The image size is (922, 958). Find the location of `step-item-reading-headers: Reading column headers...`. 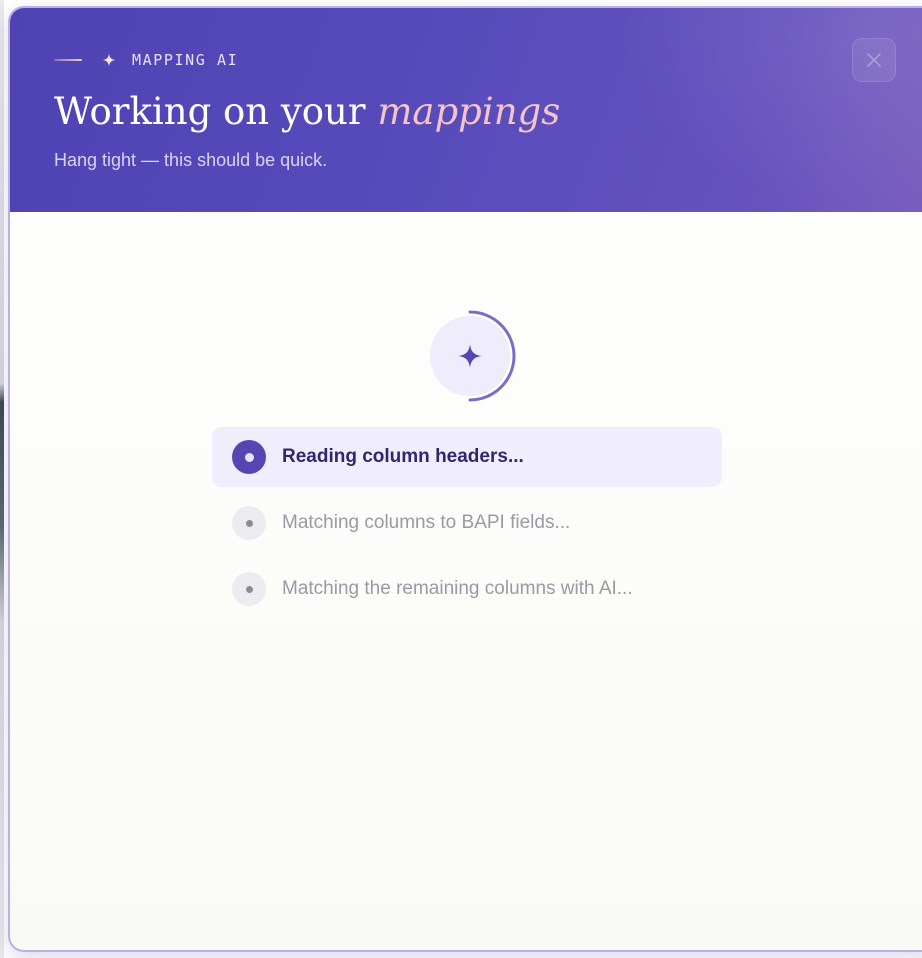

step-item-reading-headers: Reading column headers... is located at coordinates (467, 457).